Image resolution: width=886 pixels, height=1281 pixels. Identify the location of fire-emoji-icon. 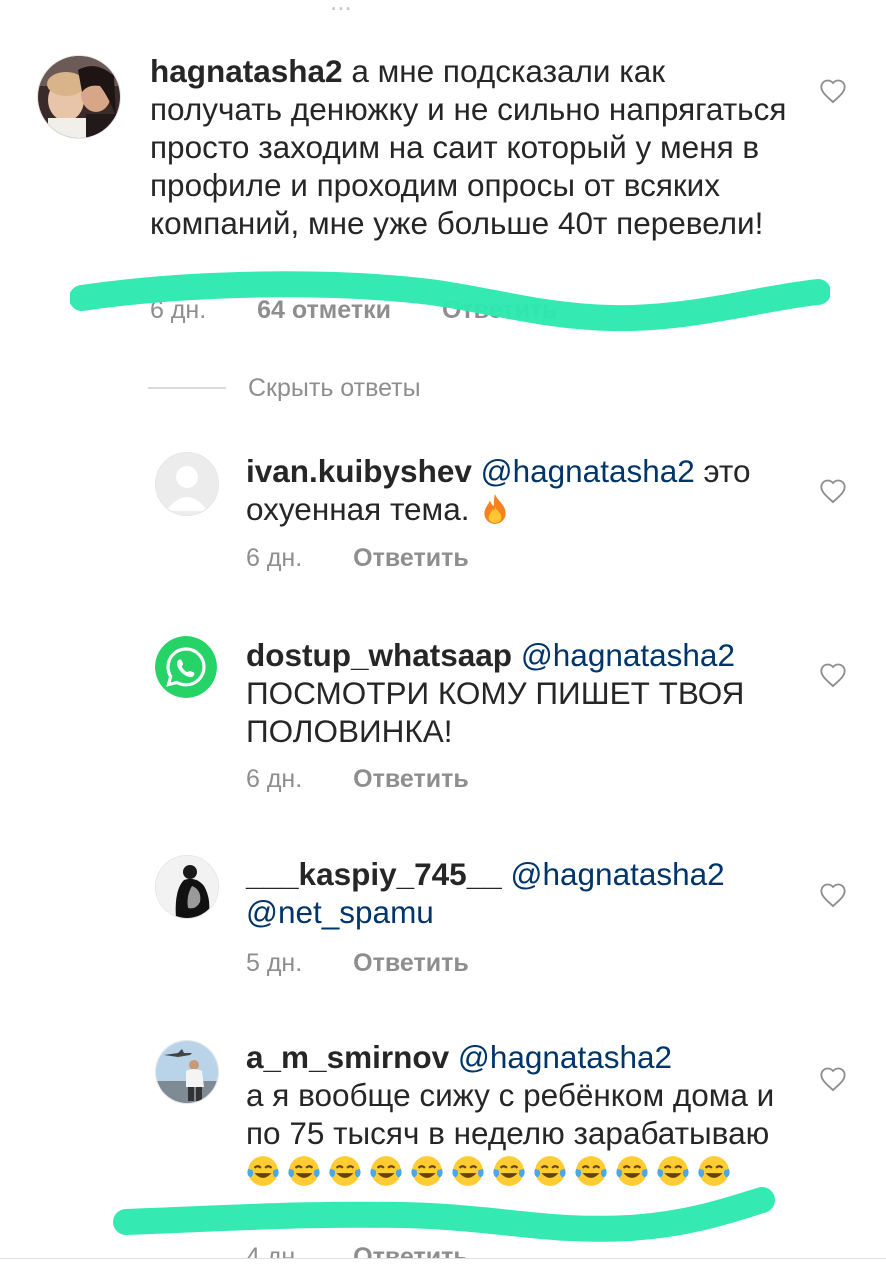
(495, 509).